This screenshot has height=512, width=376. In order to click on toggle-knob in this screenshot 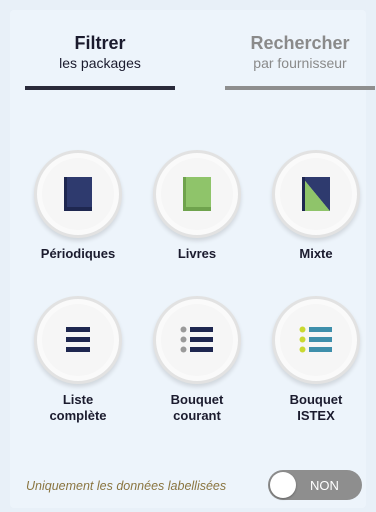, I will do `click(283, 485)`.